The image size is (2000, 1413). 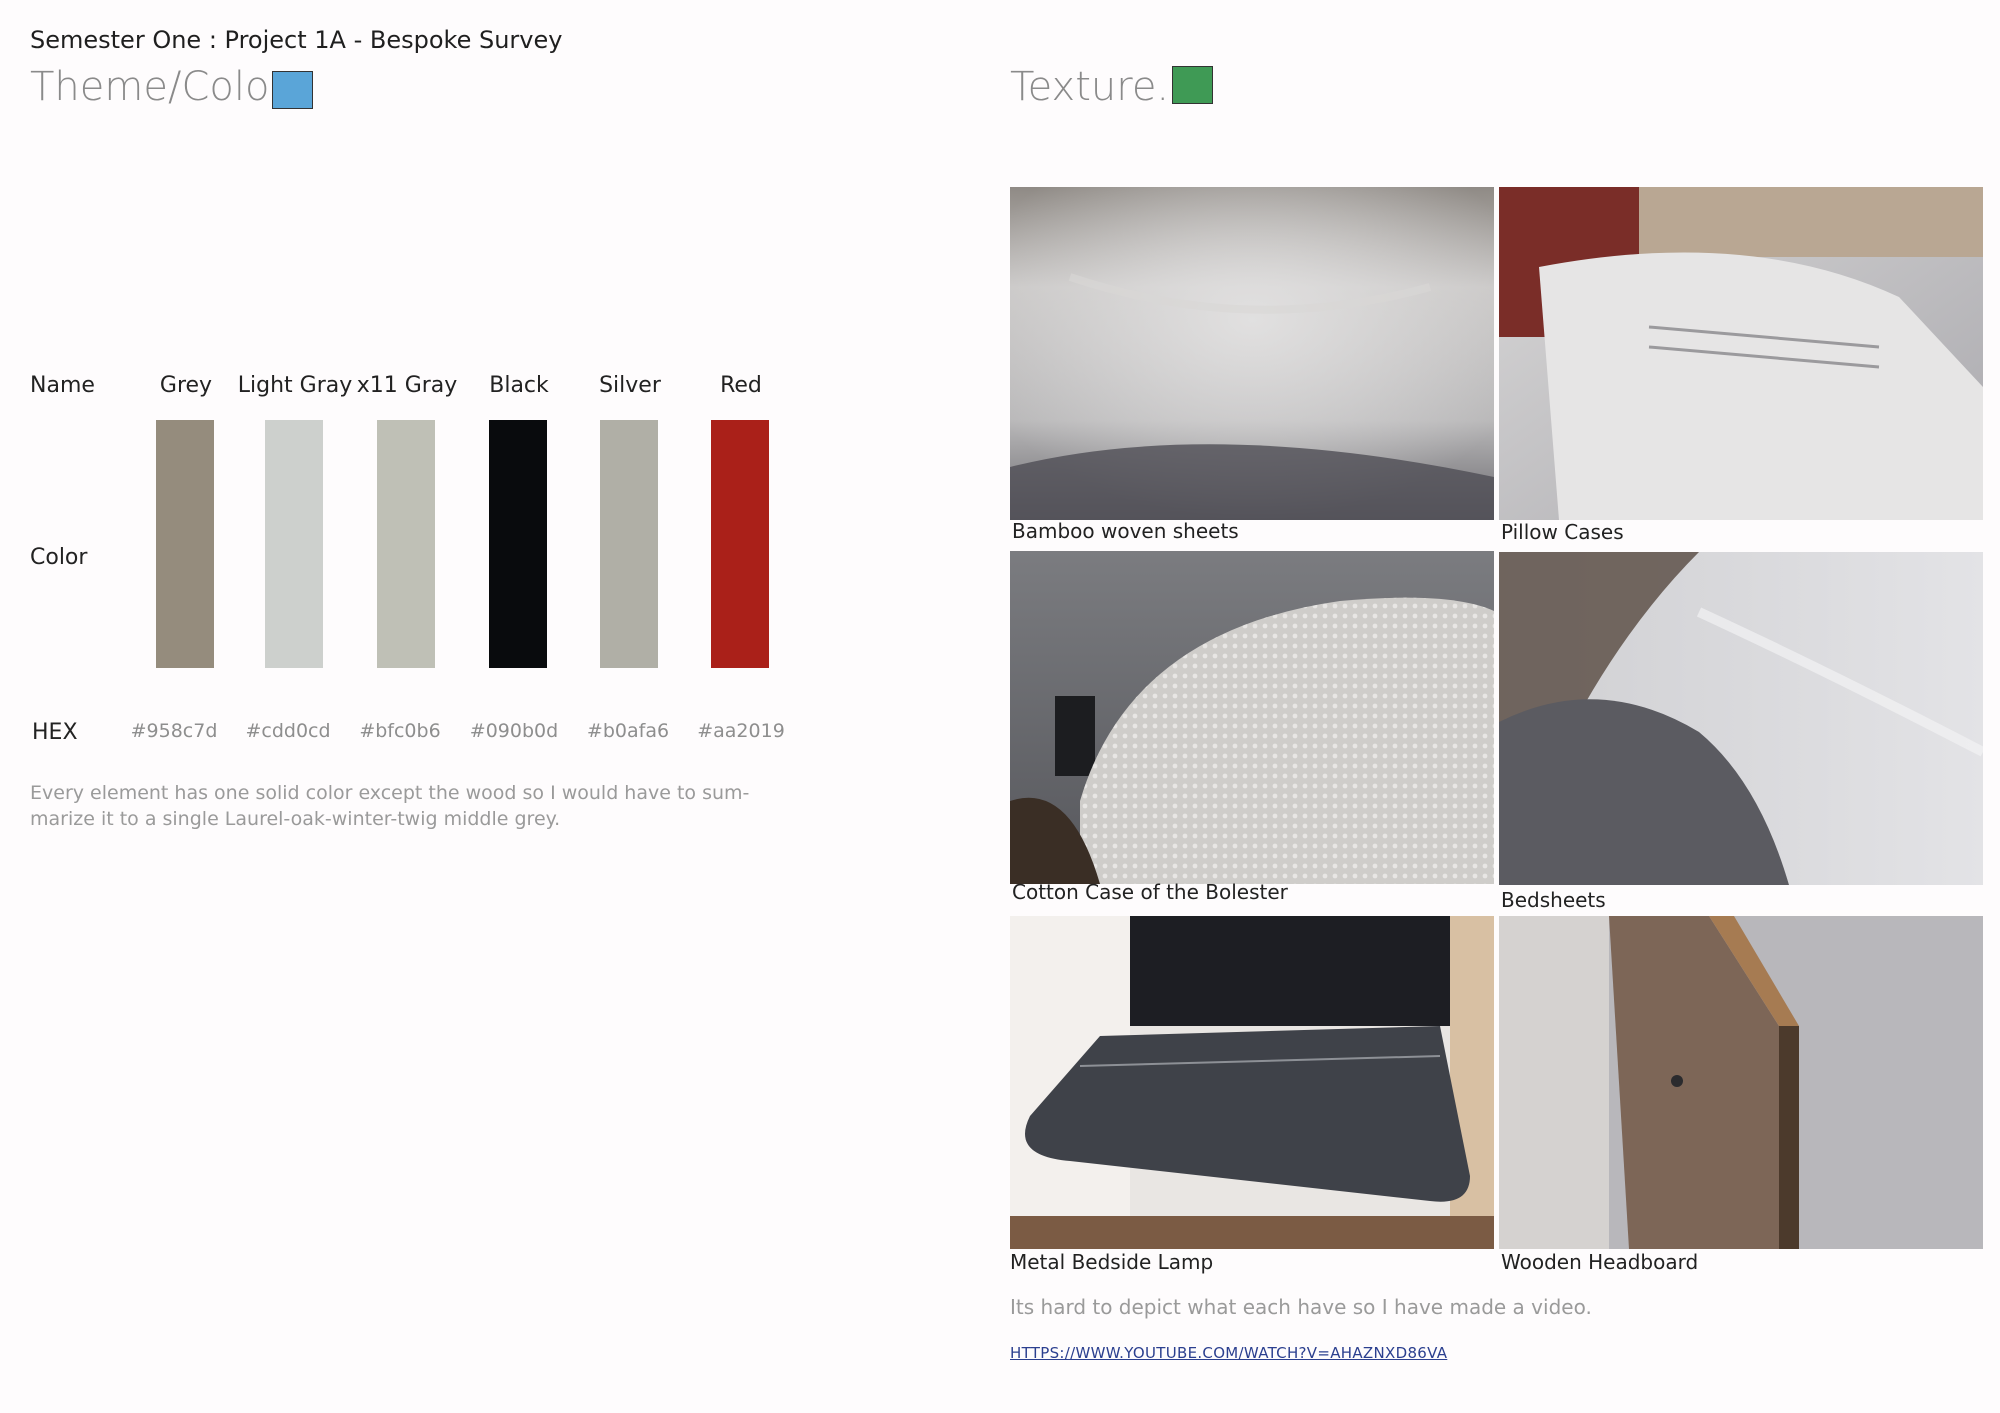 I want to click on row-label-name: Name, so click(x=62, y=385).